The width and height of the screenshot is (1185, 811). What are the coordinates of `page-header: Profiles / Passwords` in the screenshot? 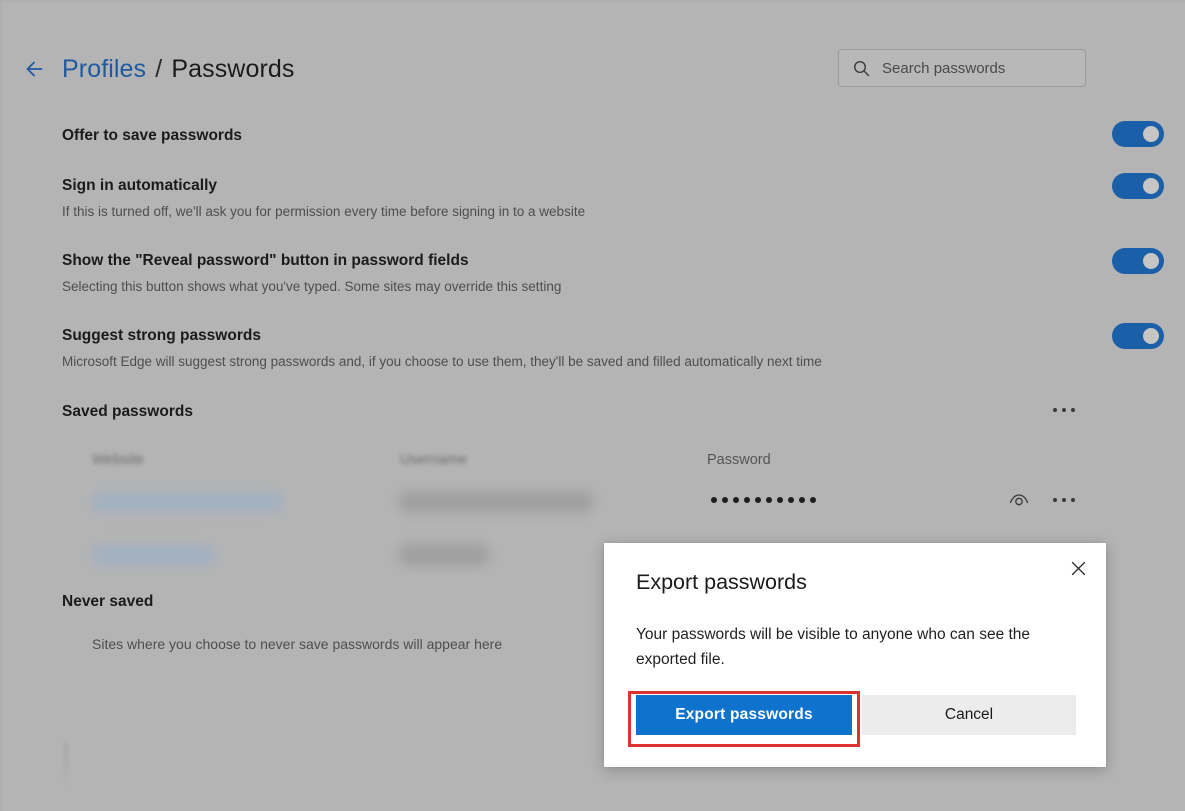 It's located at (592, 55).